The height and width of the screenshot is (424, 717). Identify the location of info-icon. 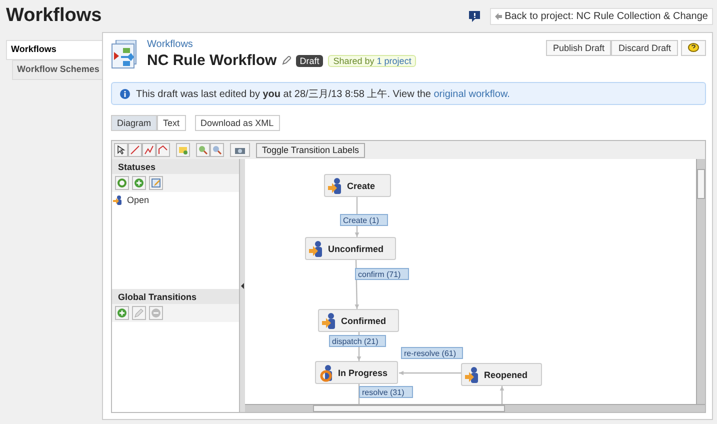
(125, 93).